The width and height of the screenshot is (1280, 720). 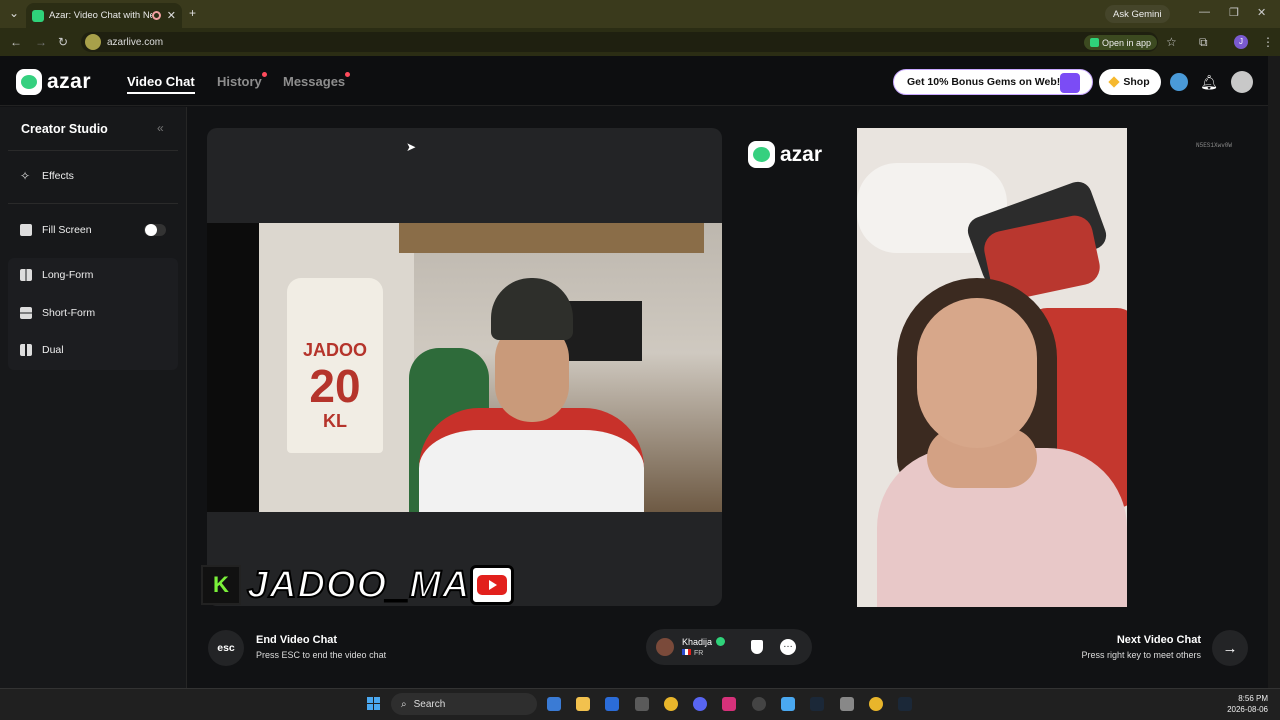 I want to click on shop-label: Shop, so click(x=1136, y=82).